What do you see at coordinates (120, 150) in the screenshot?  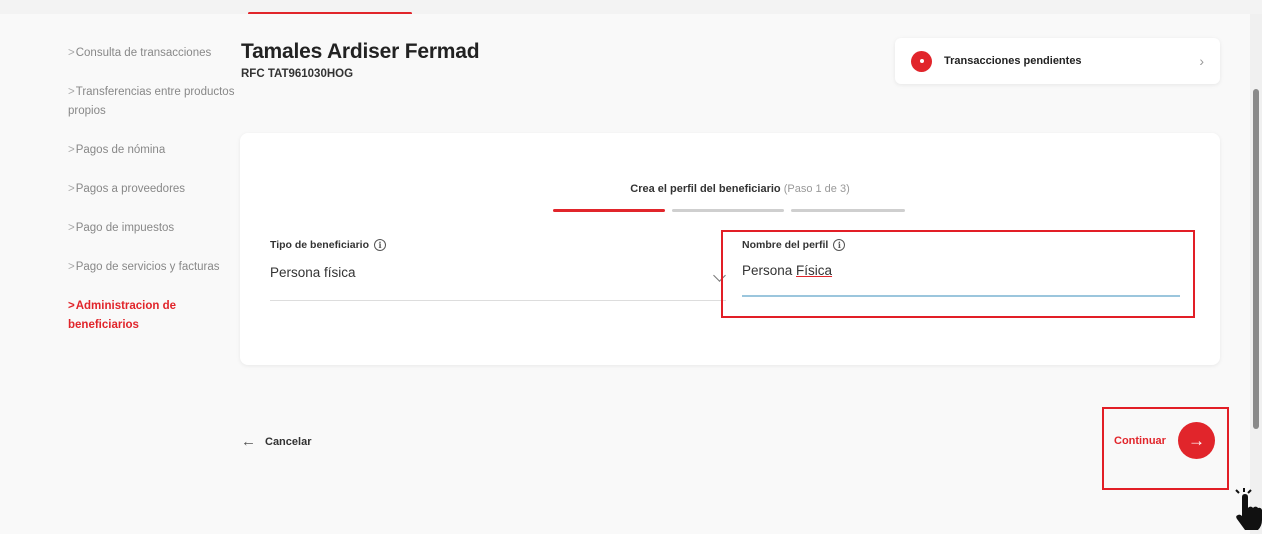 I see `sidebar-item-label: Pagos de nómina` at bounding box center [120, 150].